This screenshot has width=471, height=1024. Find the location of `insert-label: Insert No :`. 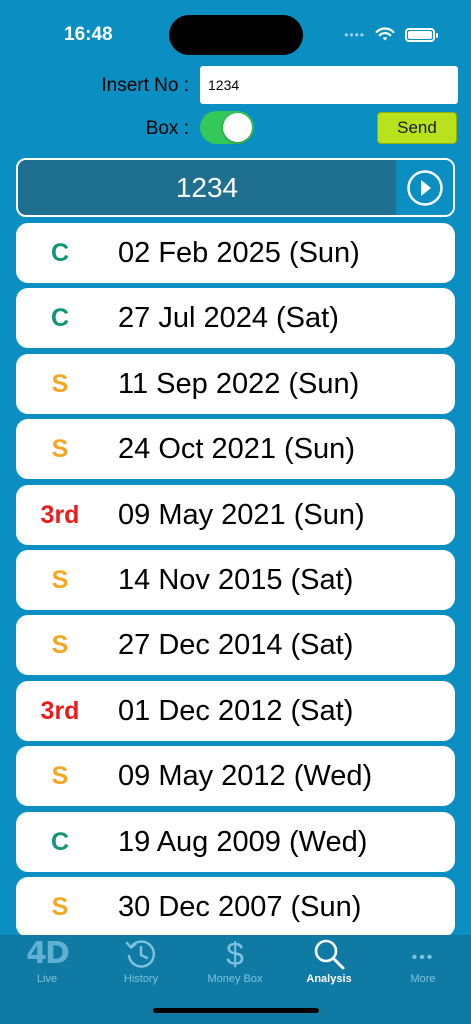

insert-label: Insert No : is located at coordinates (145, 85).